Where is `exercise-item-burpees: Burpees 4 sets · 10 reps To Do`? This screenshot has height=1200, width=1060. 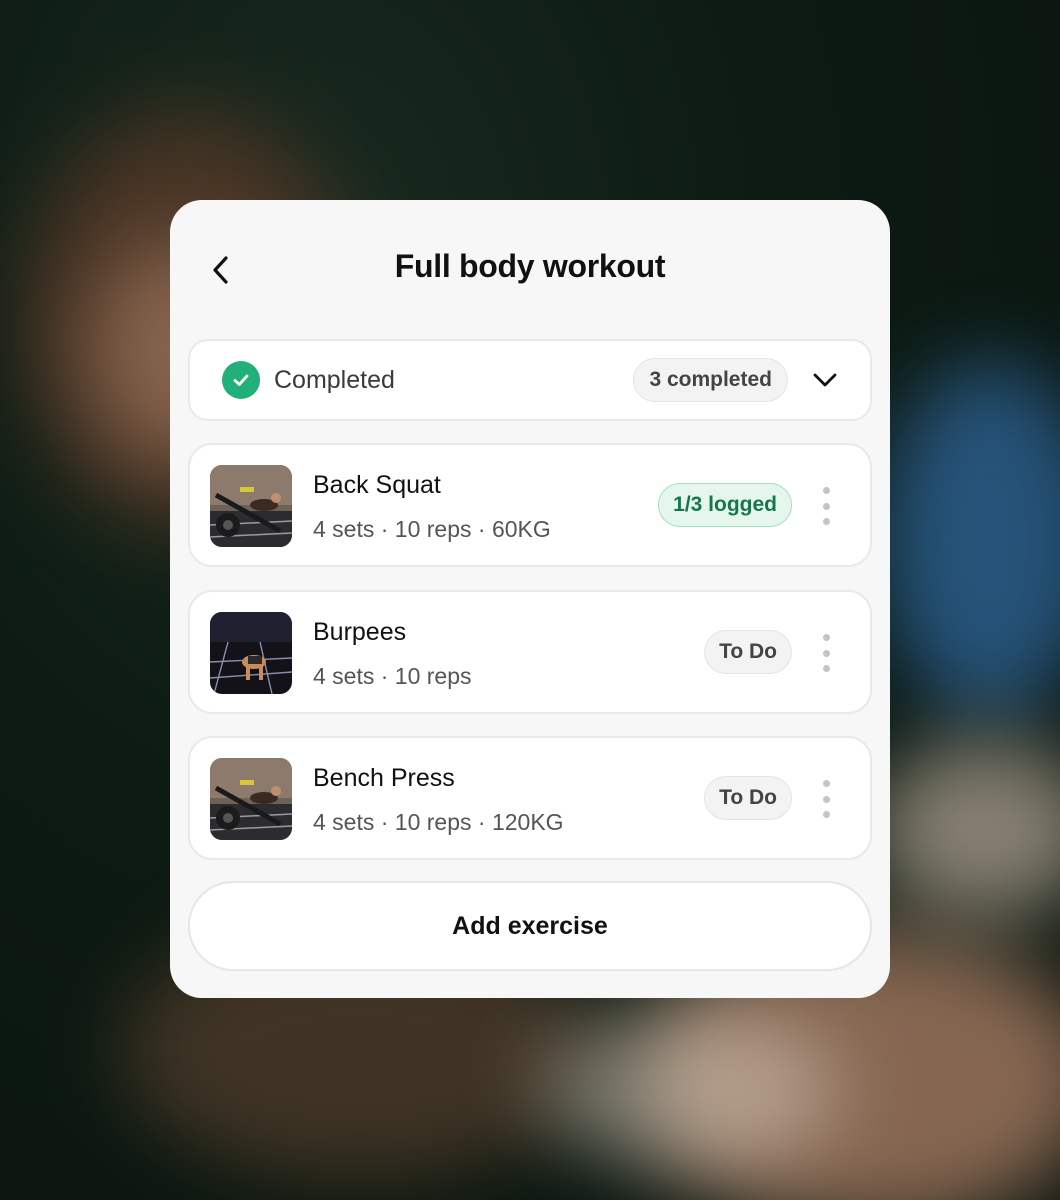
exercise-item-burpees: Burpees 4 sets · 10 reps To Do is located at coordinates (530, 652).